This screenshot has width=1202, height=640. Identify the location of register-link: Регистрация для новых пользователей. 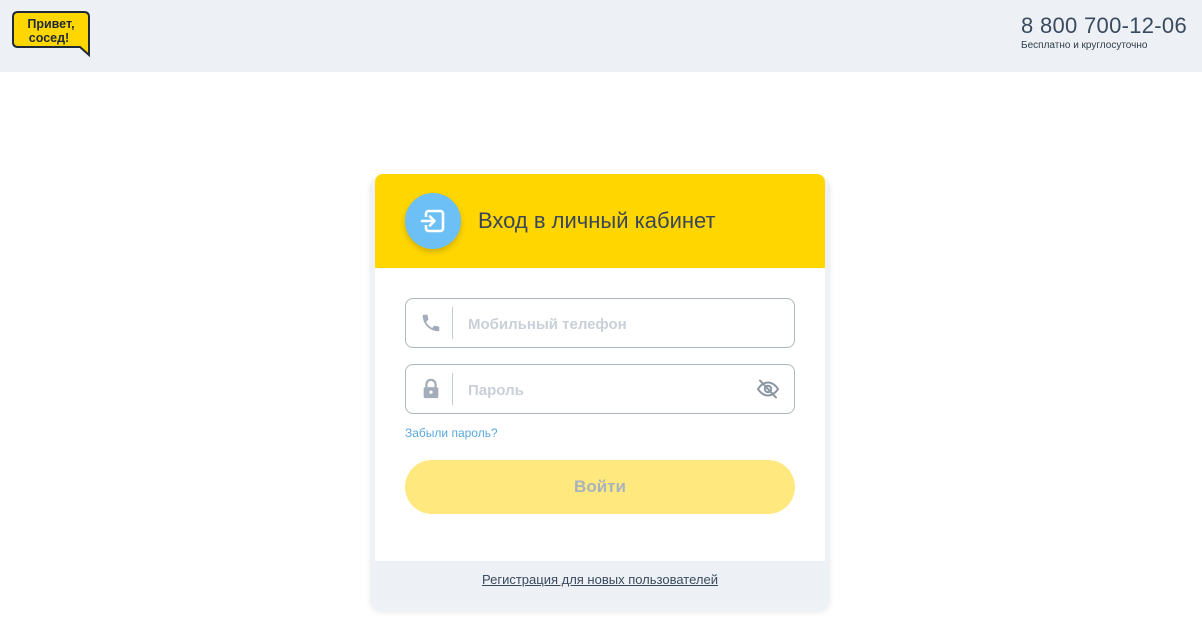
(600, 579).